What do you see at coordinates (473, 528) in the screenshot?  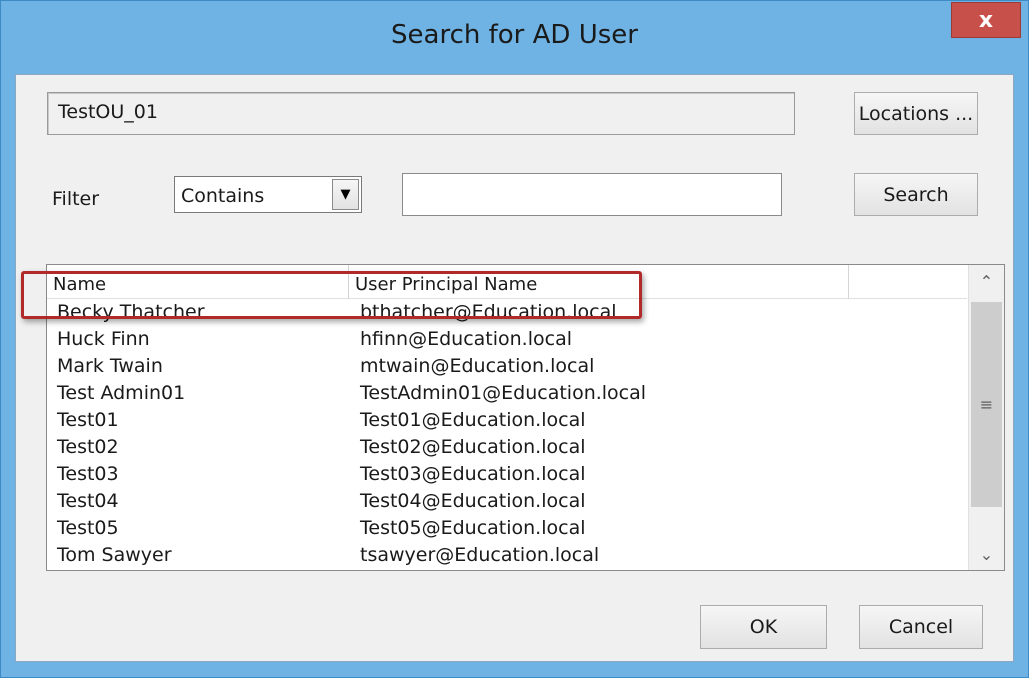 I see `row-upn: Test05@Education.local` at bounding box center [473, 528].